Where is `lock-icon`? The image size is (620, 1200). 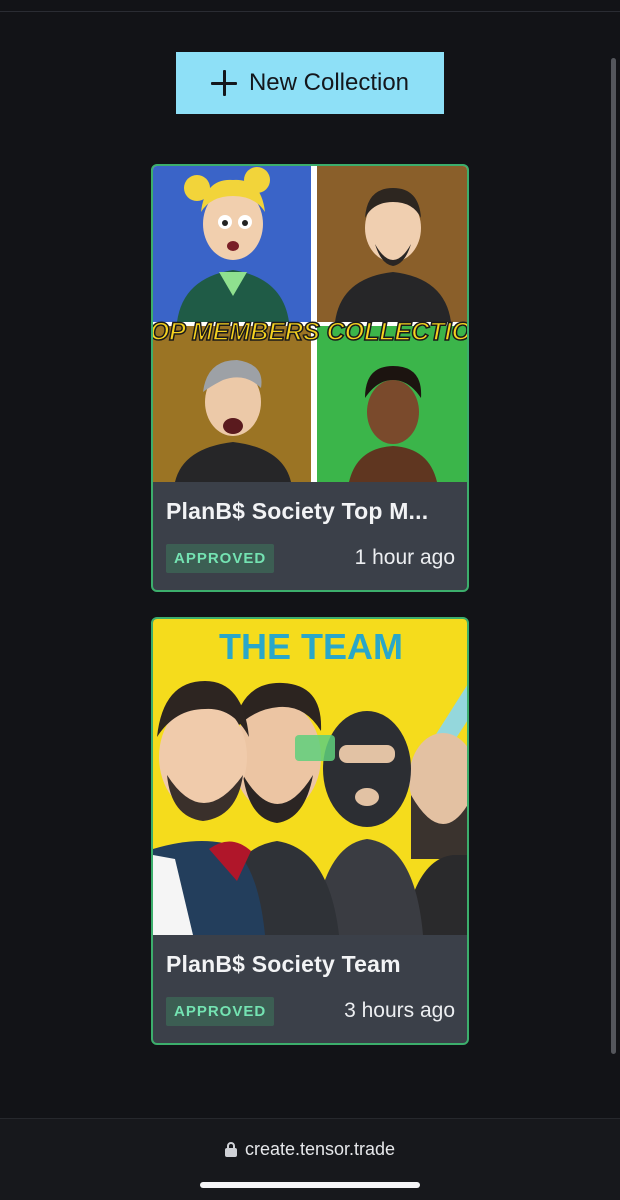 lock-icon is located at coordinates (230, 1149).